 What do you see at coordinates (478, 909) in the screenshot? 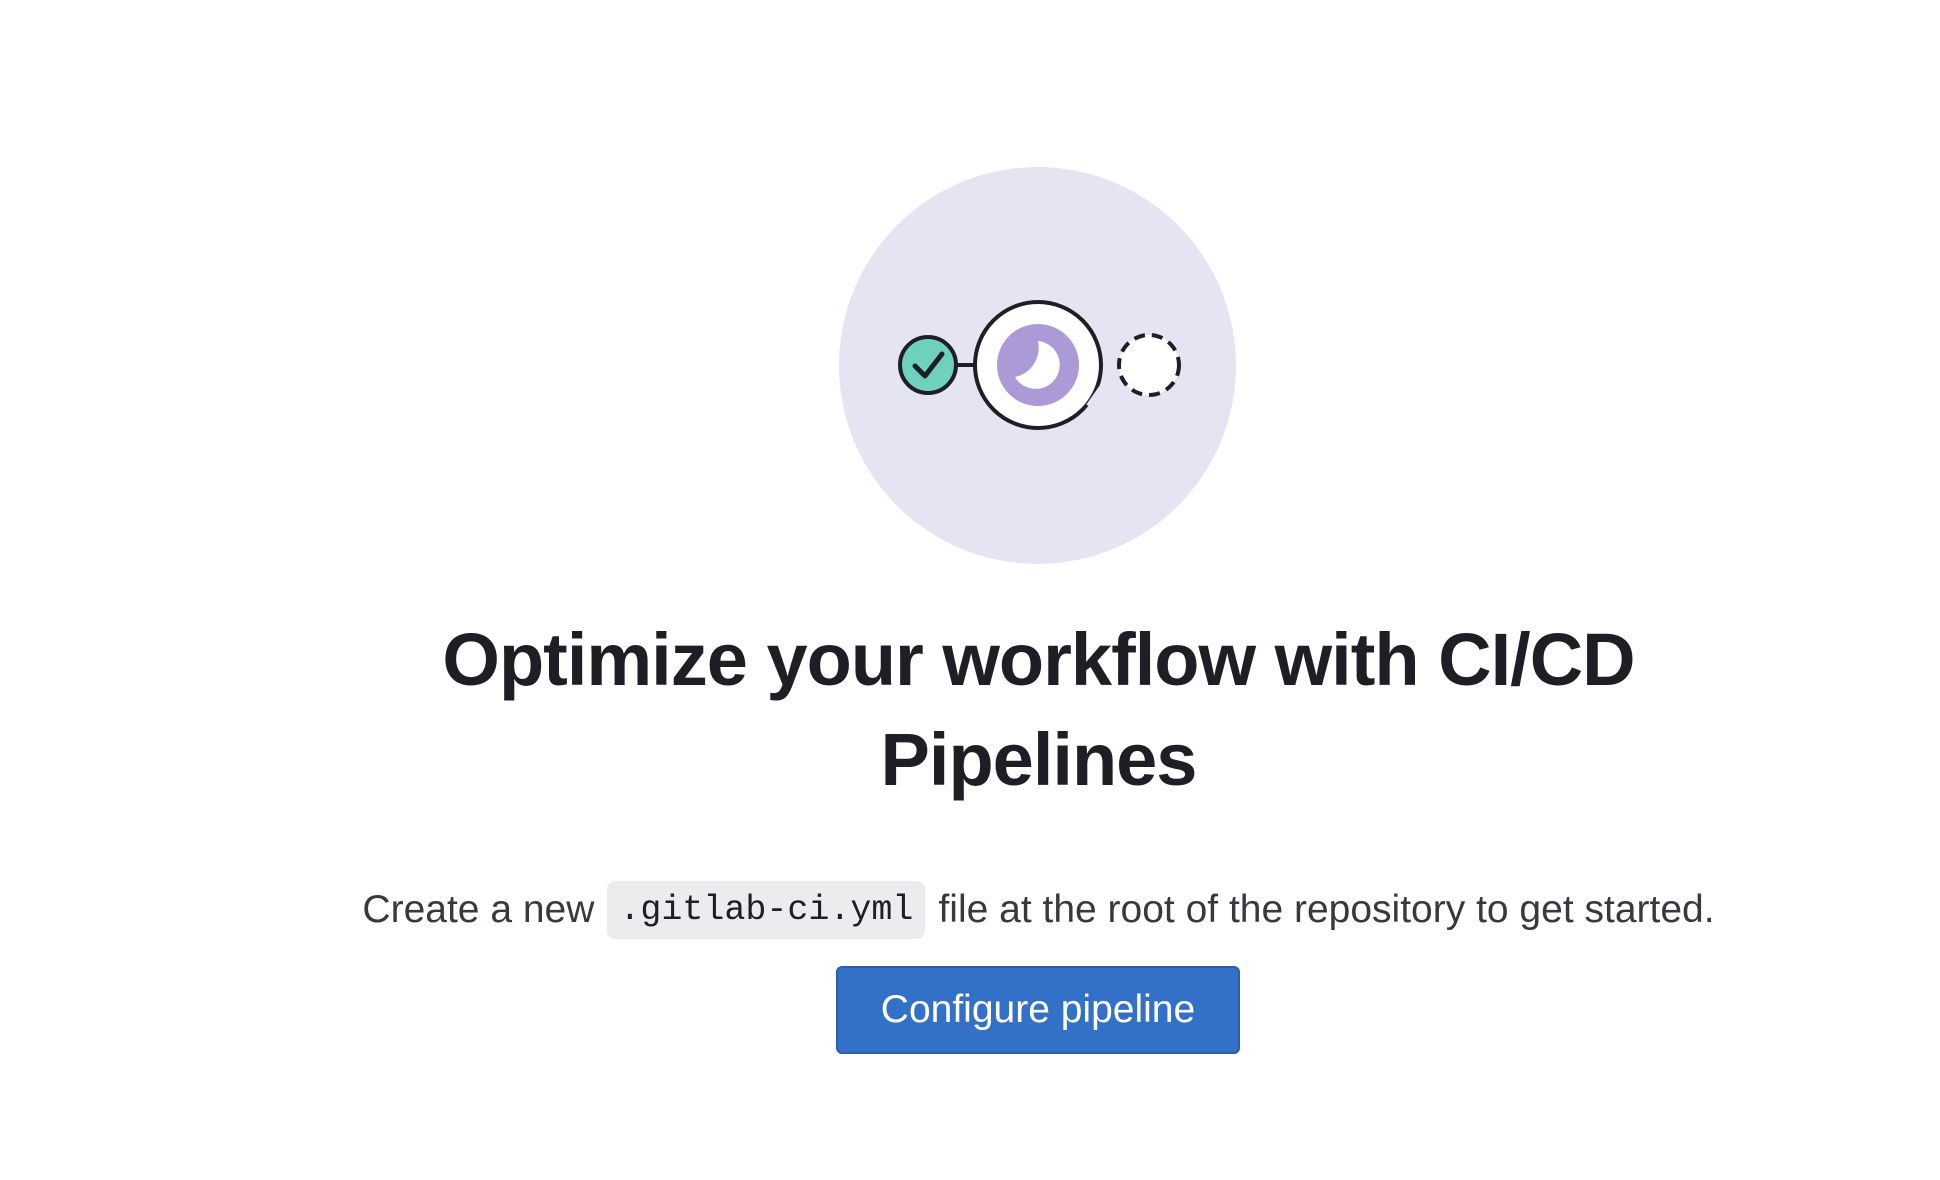
I see `description-before: Create a new` at bounding box center [478, 909].